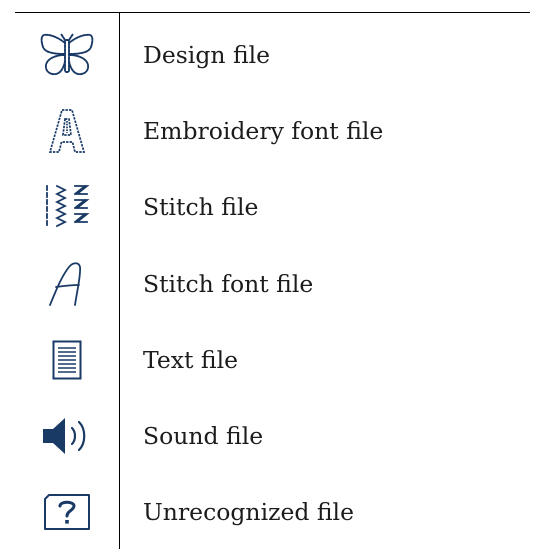 The image size is (538, 550). What do you see at coordinates (272, 360) in the screenshot?
I see `legend-row-text-file: Text file` at bounding box center [272, 360].